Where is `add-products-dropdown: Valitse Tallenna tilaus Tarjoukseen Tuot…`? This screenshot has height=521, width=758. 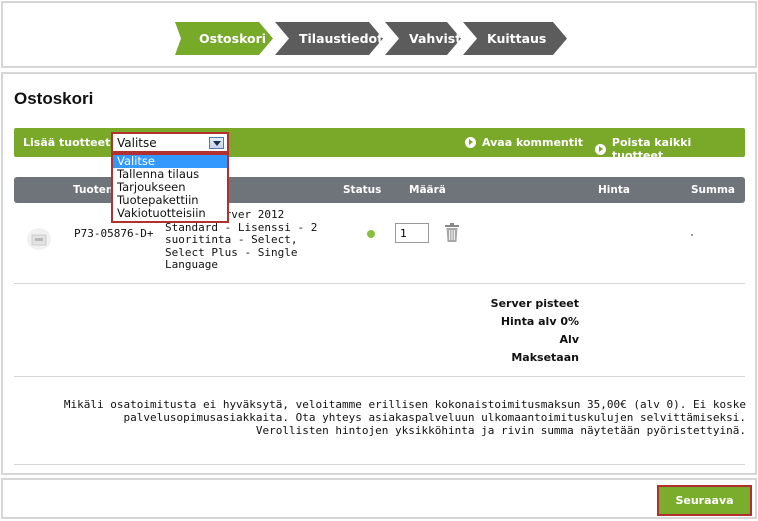
add-products-dropdown: Valitse Tallenna tilaus Tarjoukseen Tuot… is located at coordinates (170, 188).